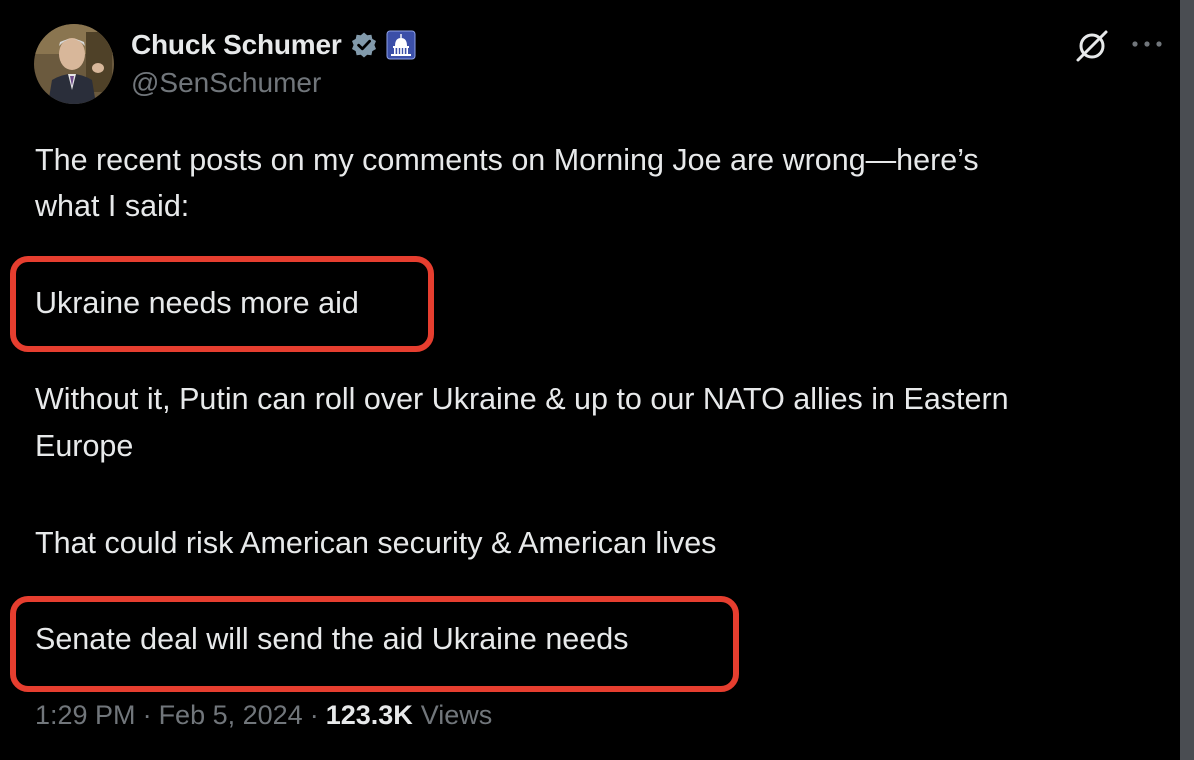  Describe the element at coordinates (1147, 44) in the screenshot. I see `more-options-icon` at that location.